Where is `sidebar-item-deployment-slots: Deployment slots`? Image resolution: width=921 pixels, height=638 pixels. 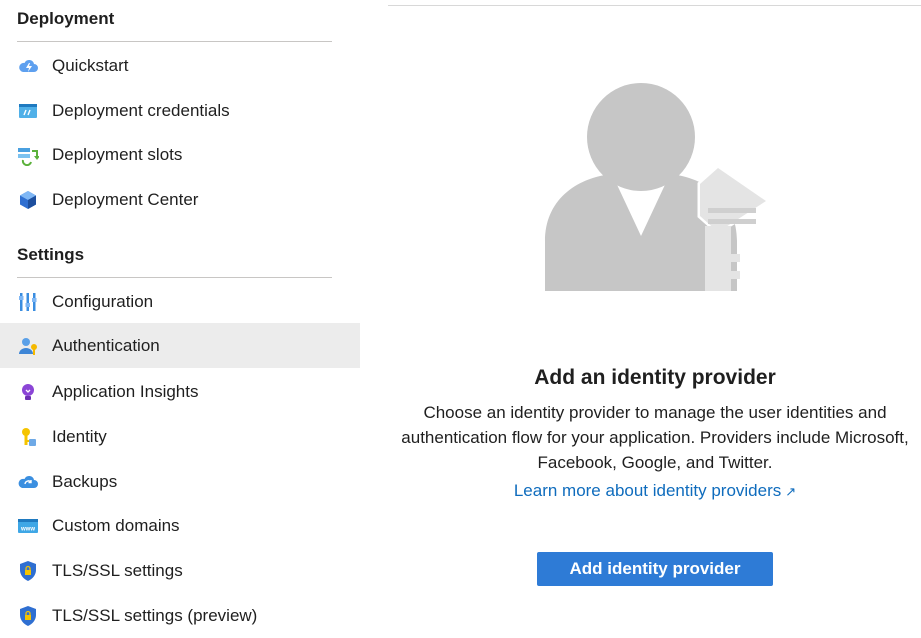
sidebar-item-deployment-slots: Deployment slots is located at coordinates (180, 154).